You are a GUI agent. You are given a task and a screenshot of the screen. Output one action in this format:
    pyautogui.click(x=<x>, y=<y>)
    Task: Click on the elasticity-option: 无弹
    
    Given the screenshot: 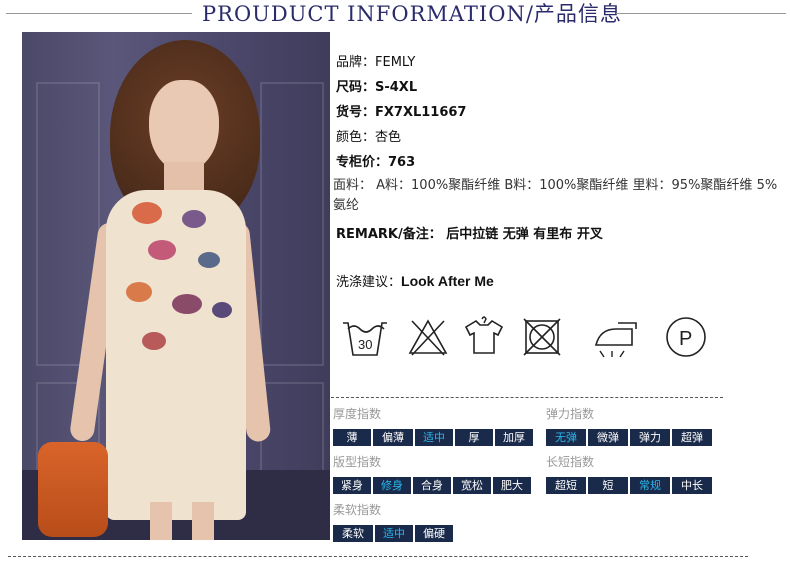 What is the action you would take?
    pyautogui.click(x=566, y=437)
    